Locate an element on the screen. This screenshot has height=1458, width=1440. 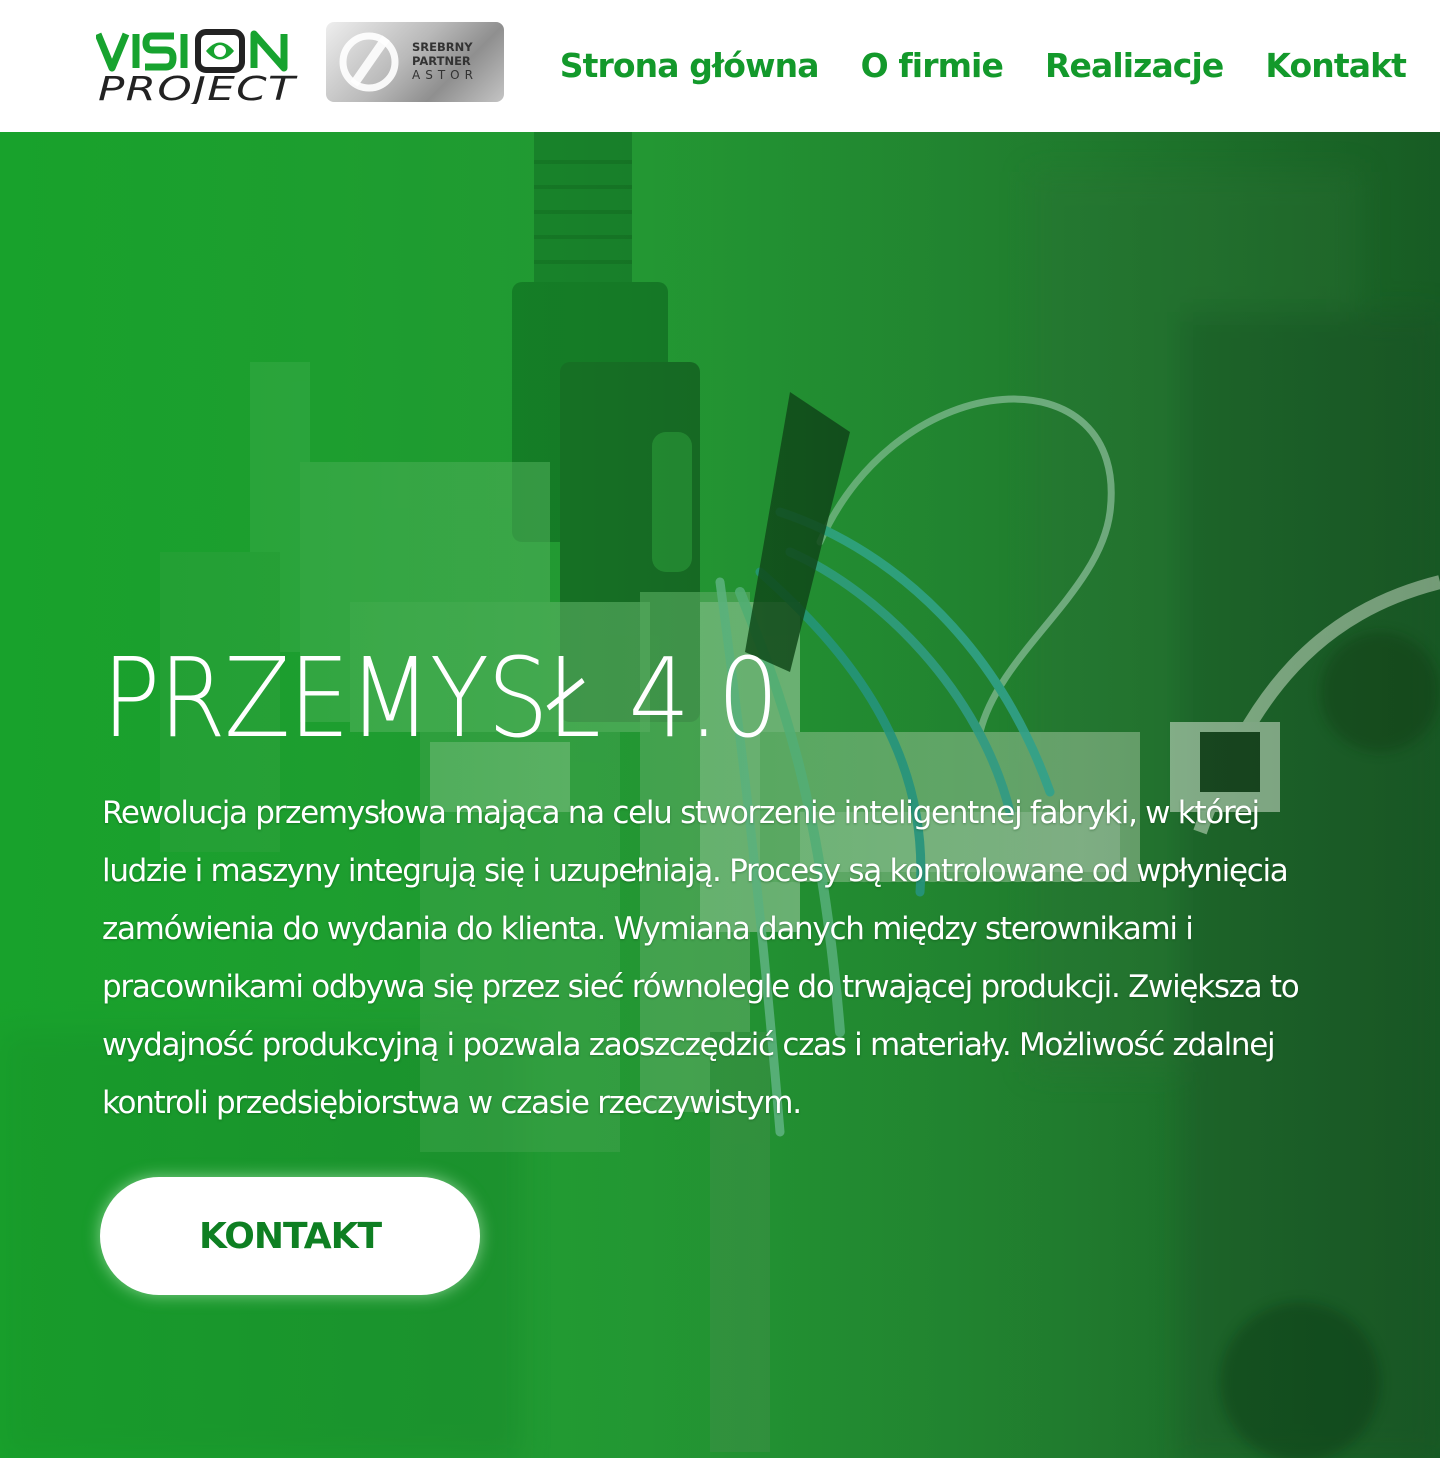
partner-text: SREBRNY PARTNER ASTOR is located at coordinates (457, 61).